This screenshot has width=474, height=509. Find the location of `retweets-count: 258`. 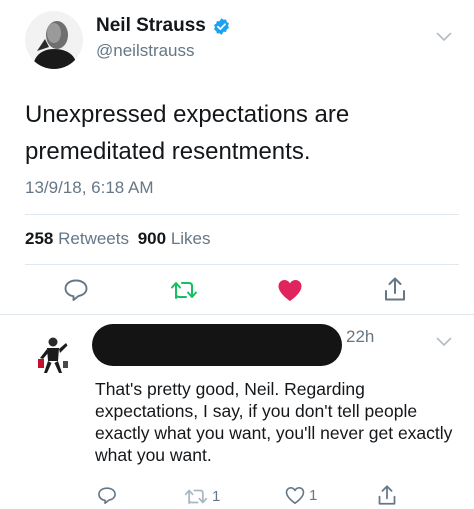

retweets-count: 258 is located at coordinates (39, 238).